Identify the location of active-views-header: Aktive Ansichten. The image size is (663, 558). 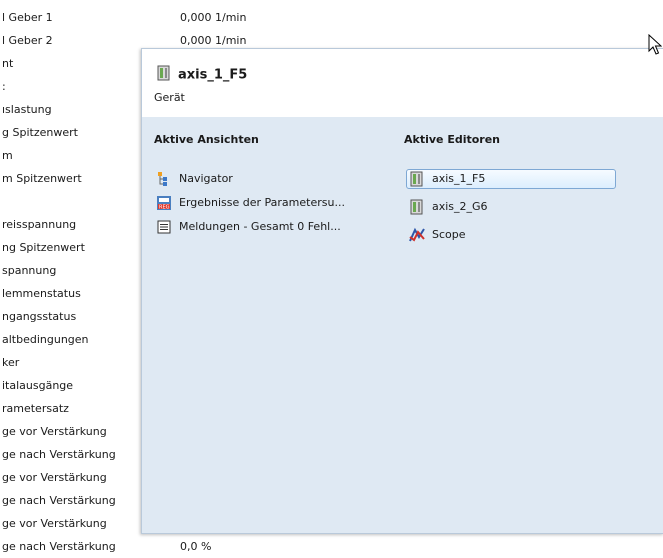
(206, 139).